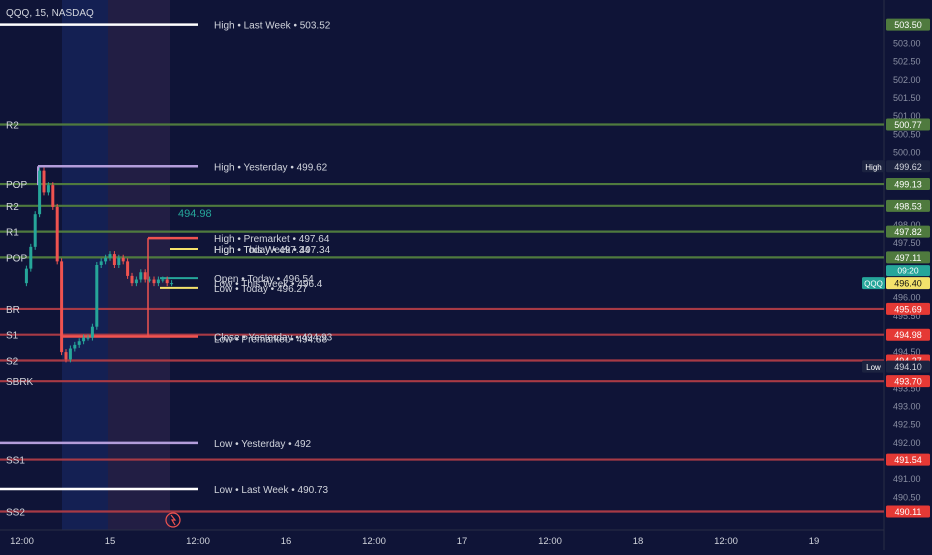 This screenshot has width=932, height=555. What do you see at coordinates (908, 335) in the screenshot?
I see `price-badge-text-9: 494.98` at bounding box center [908, 335].